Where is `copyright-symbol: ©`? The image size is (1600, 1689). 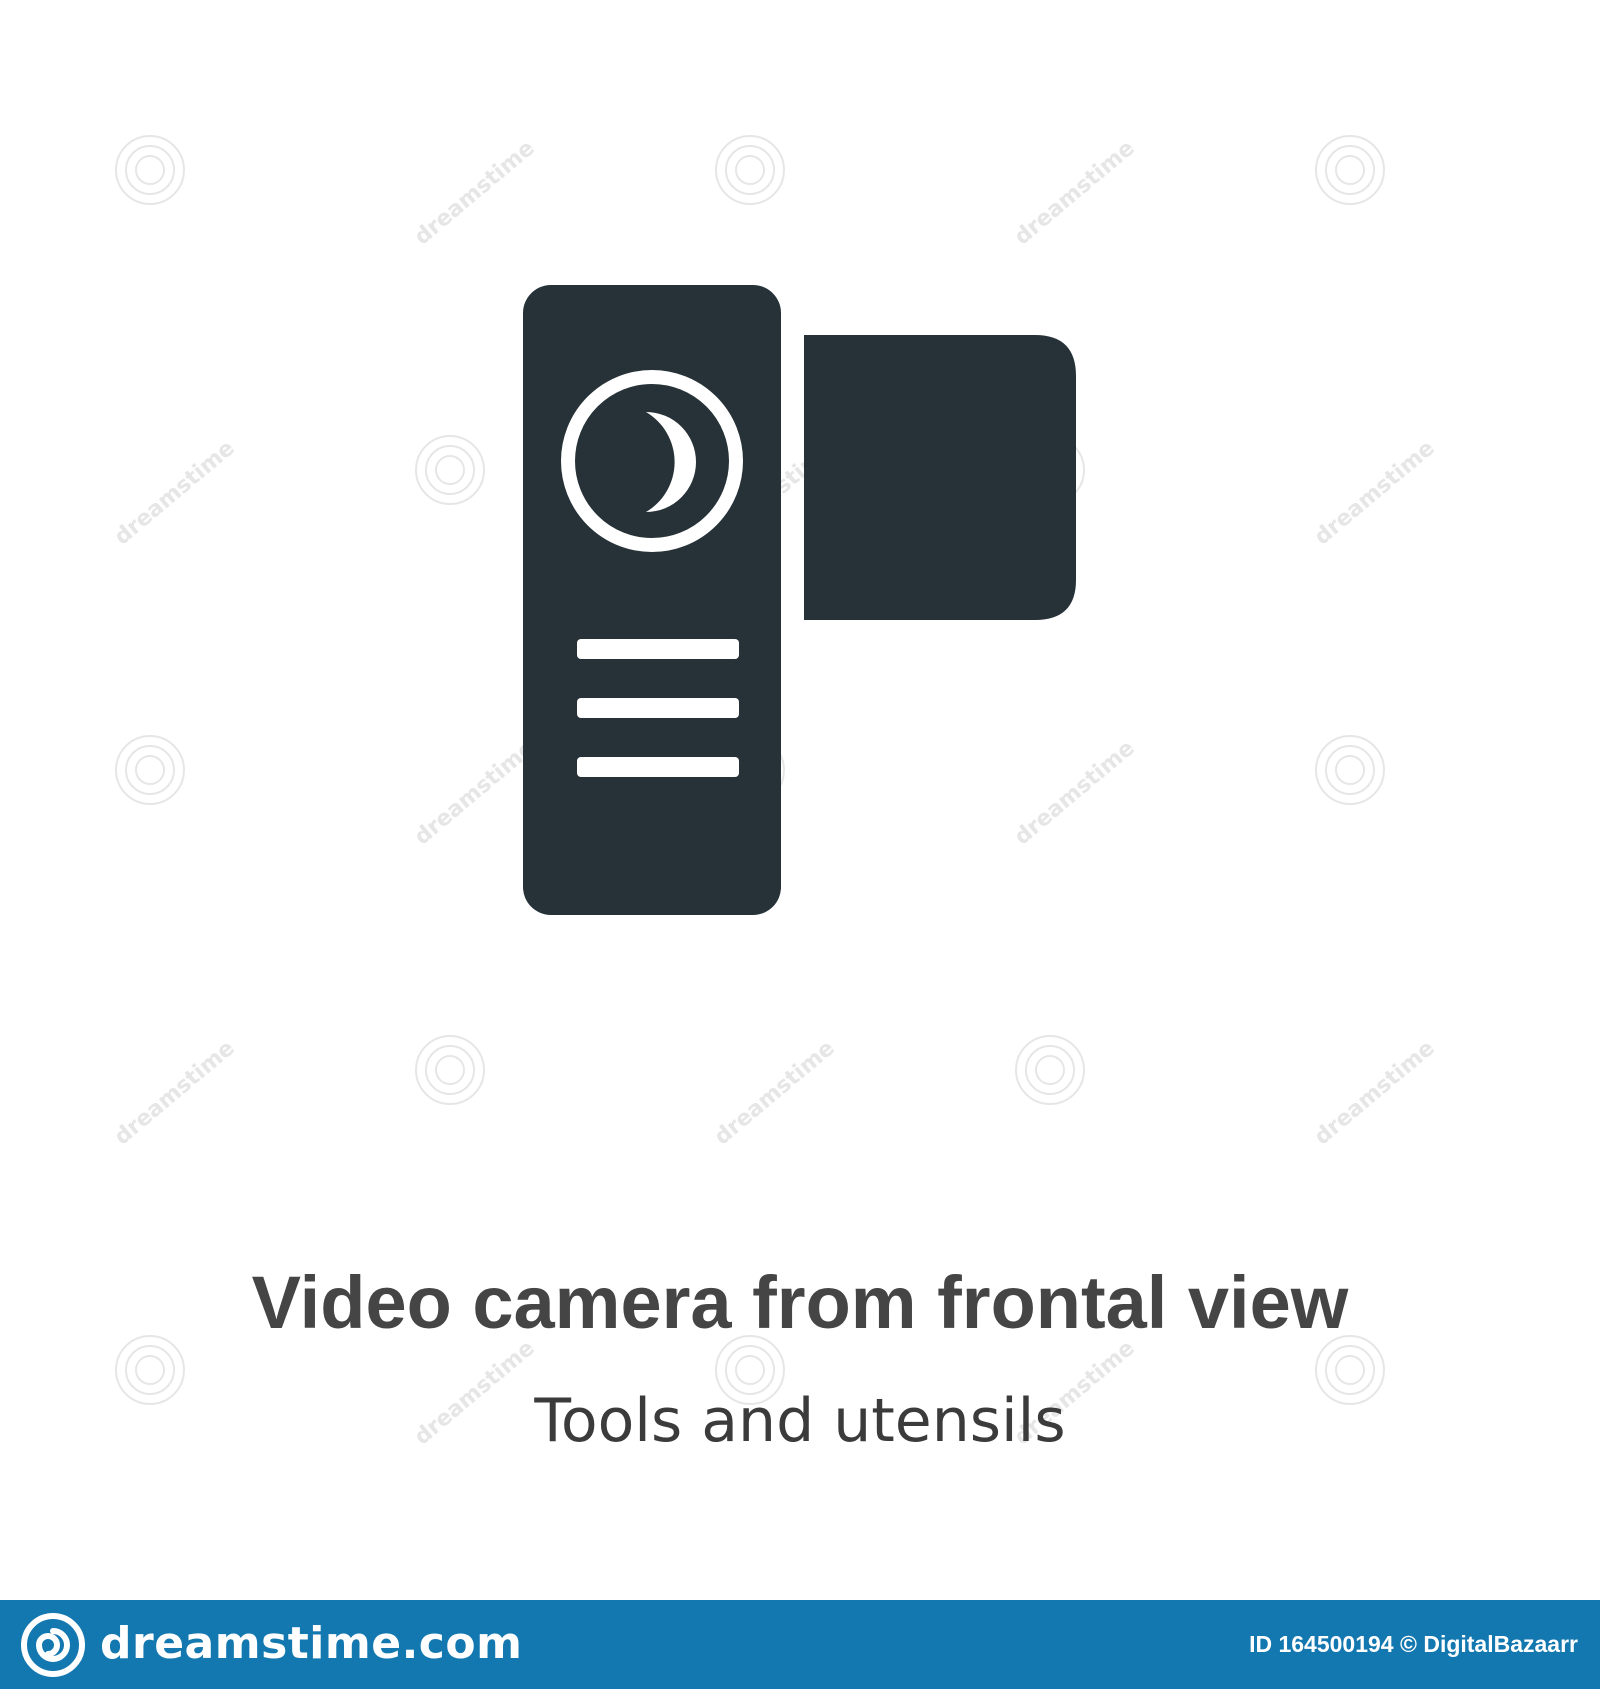 copyright-symbol: © is located at coordinates (1408, 1644).